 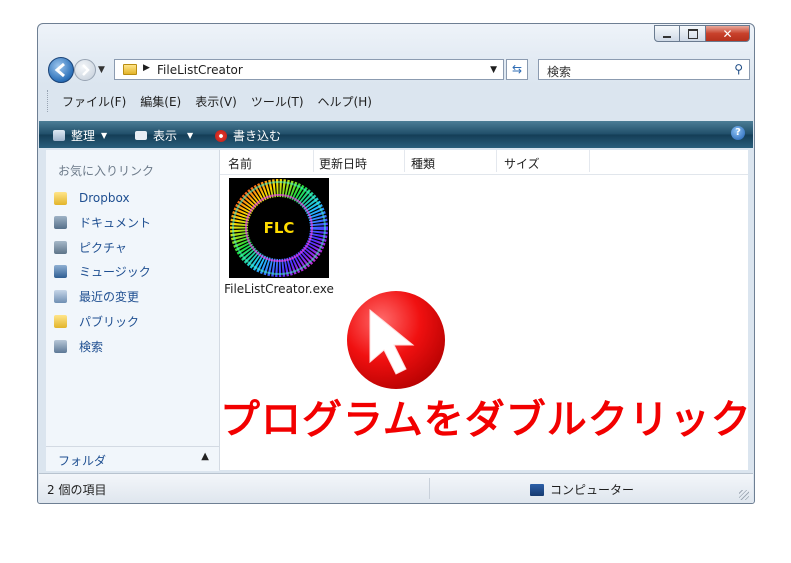 What do you see at coordinates (559, 72) in the screenshot?
I see `search-placeholder: 検索` at bounding box center [559, 72].